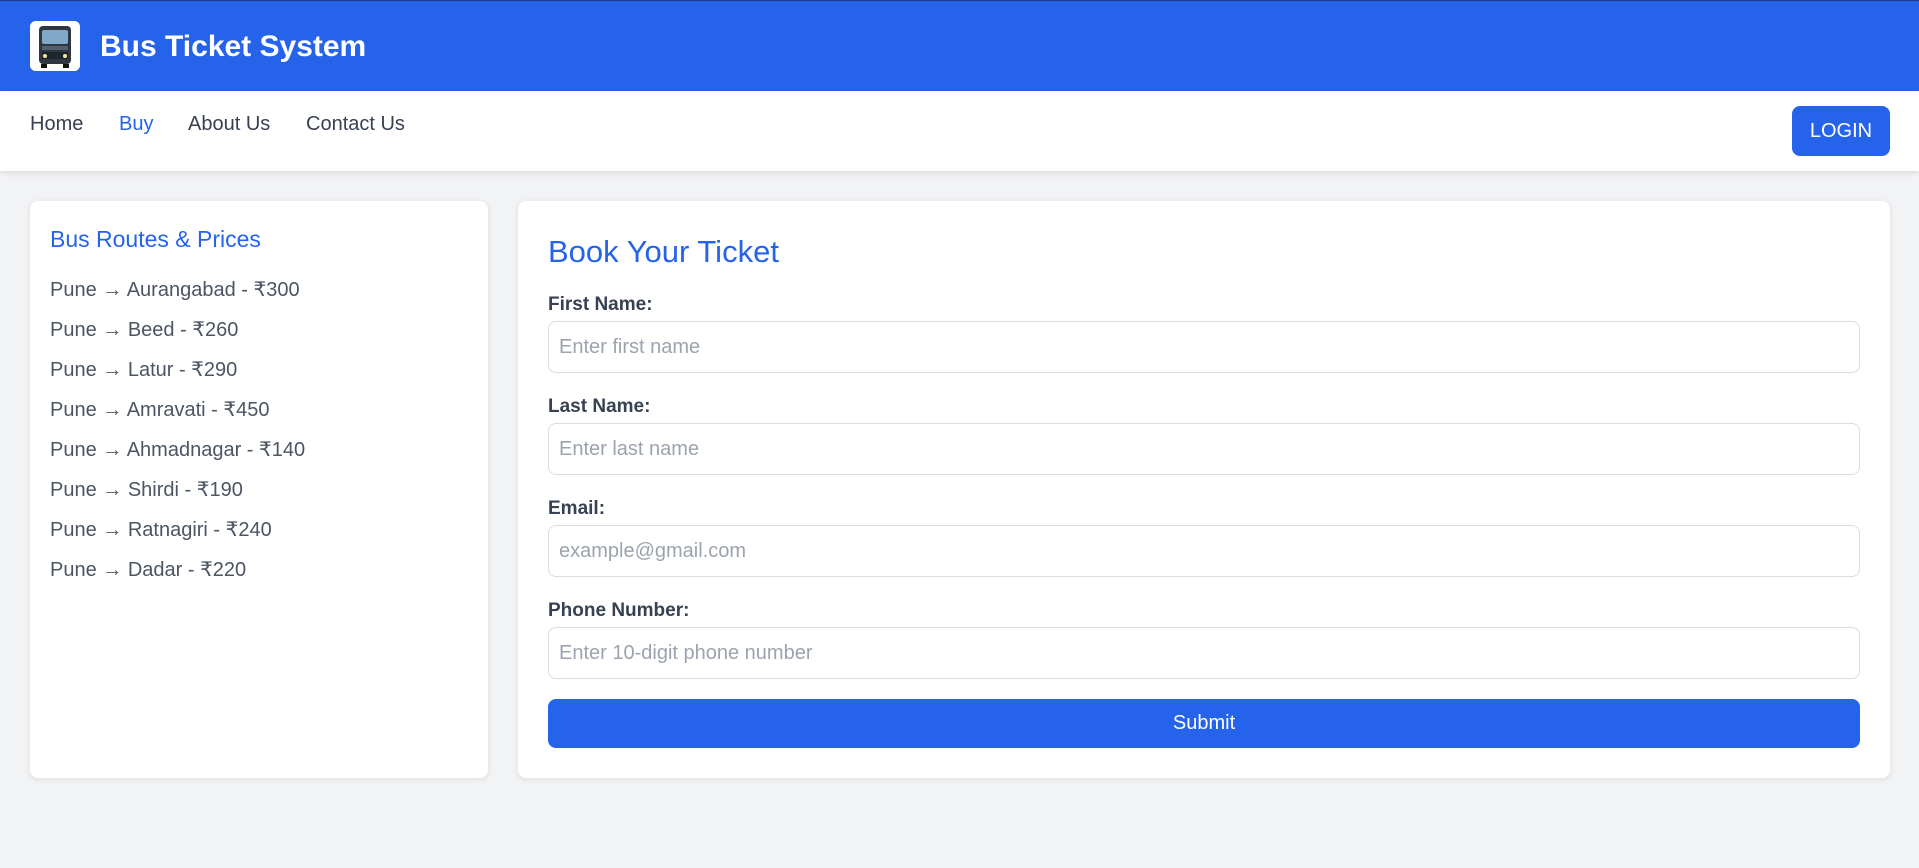 This screenshot has height=868, width=1919. What do you see at coordinates (56, 124) in the screenshot?
I see `nav-home: Home` at bounding box center [56, 124].